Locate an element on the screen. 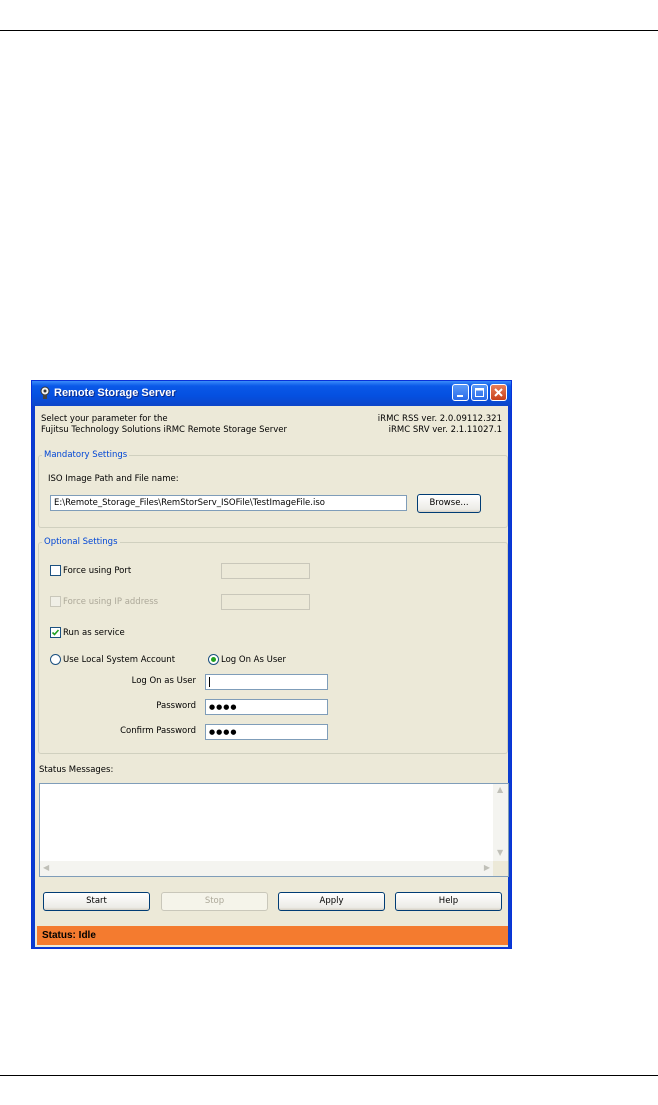 This screenshot has width=658, height=1105. port-input is located at coordinates (265, 571).